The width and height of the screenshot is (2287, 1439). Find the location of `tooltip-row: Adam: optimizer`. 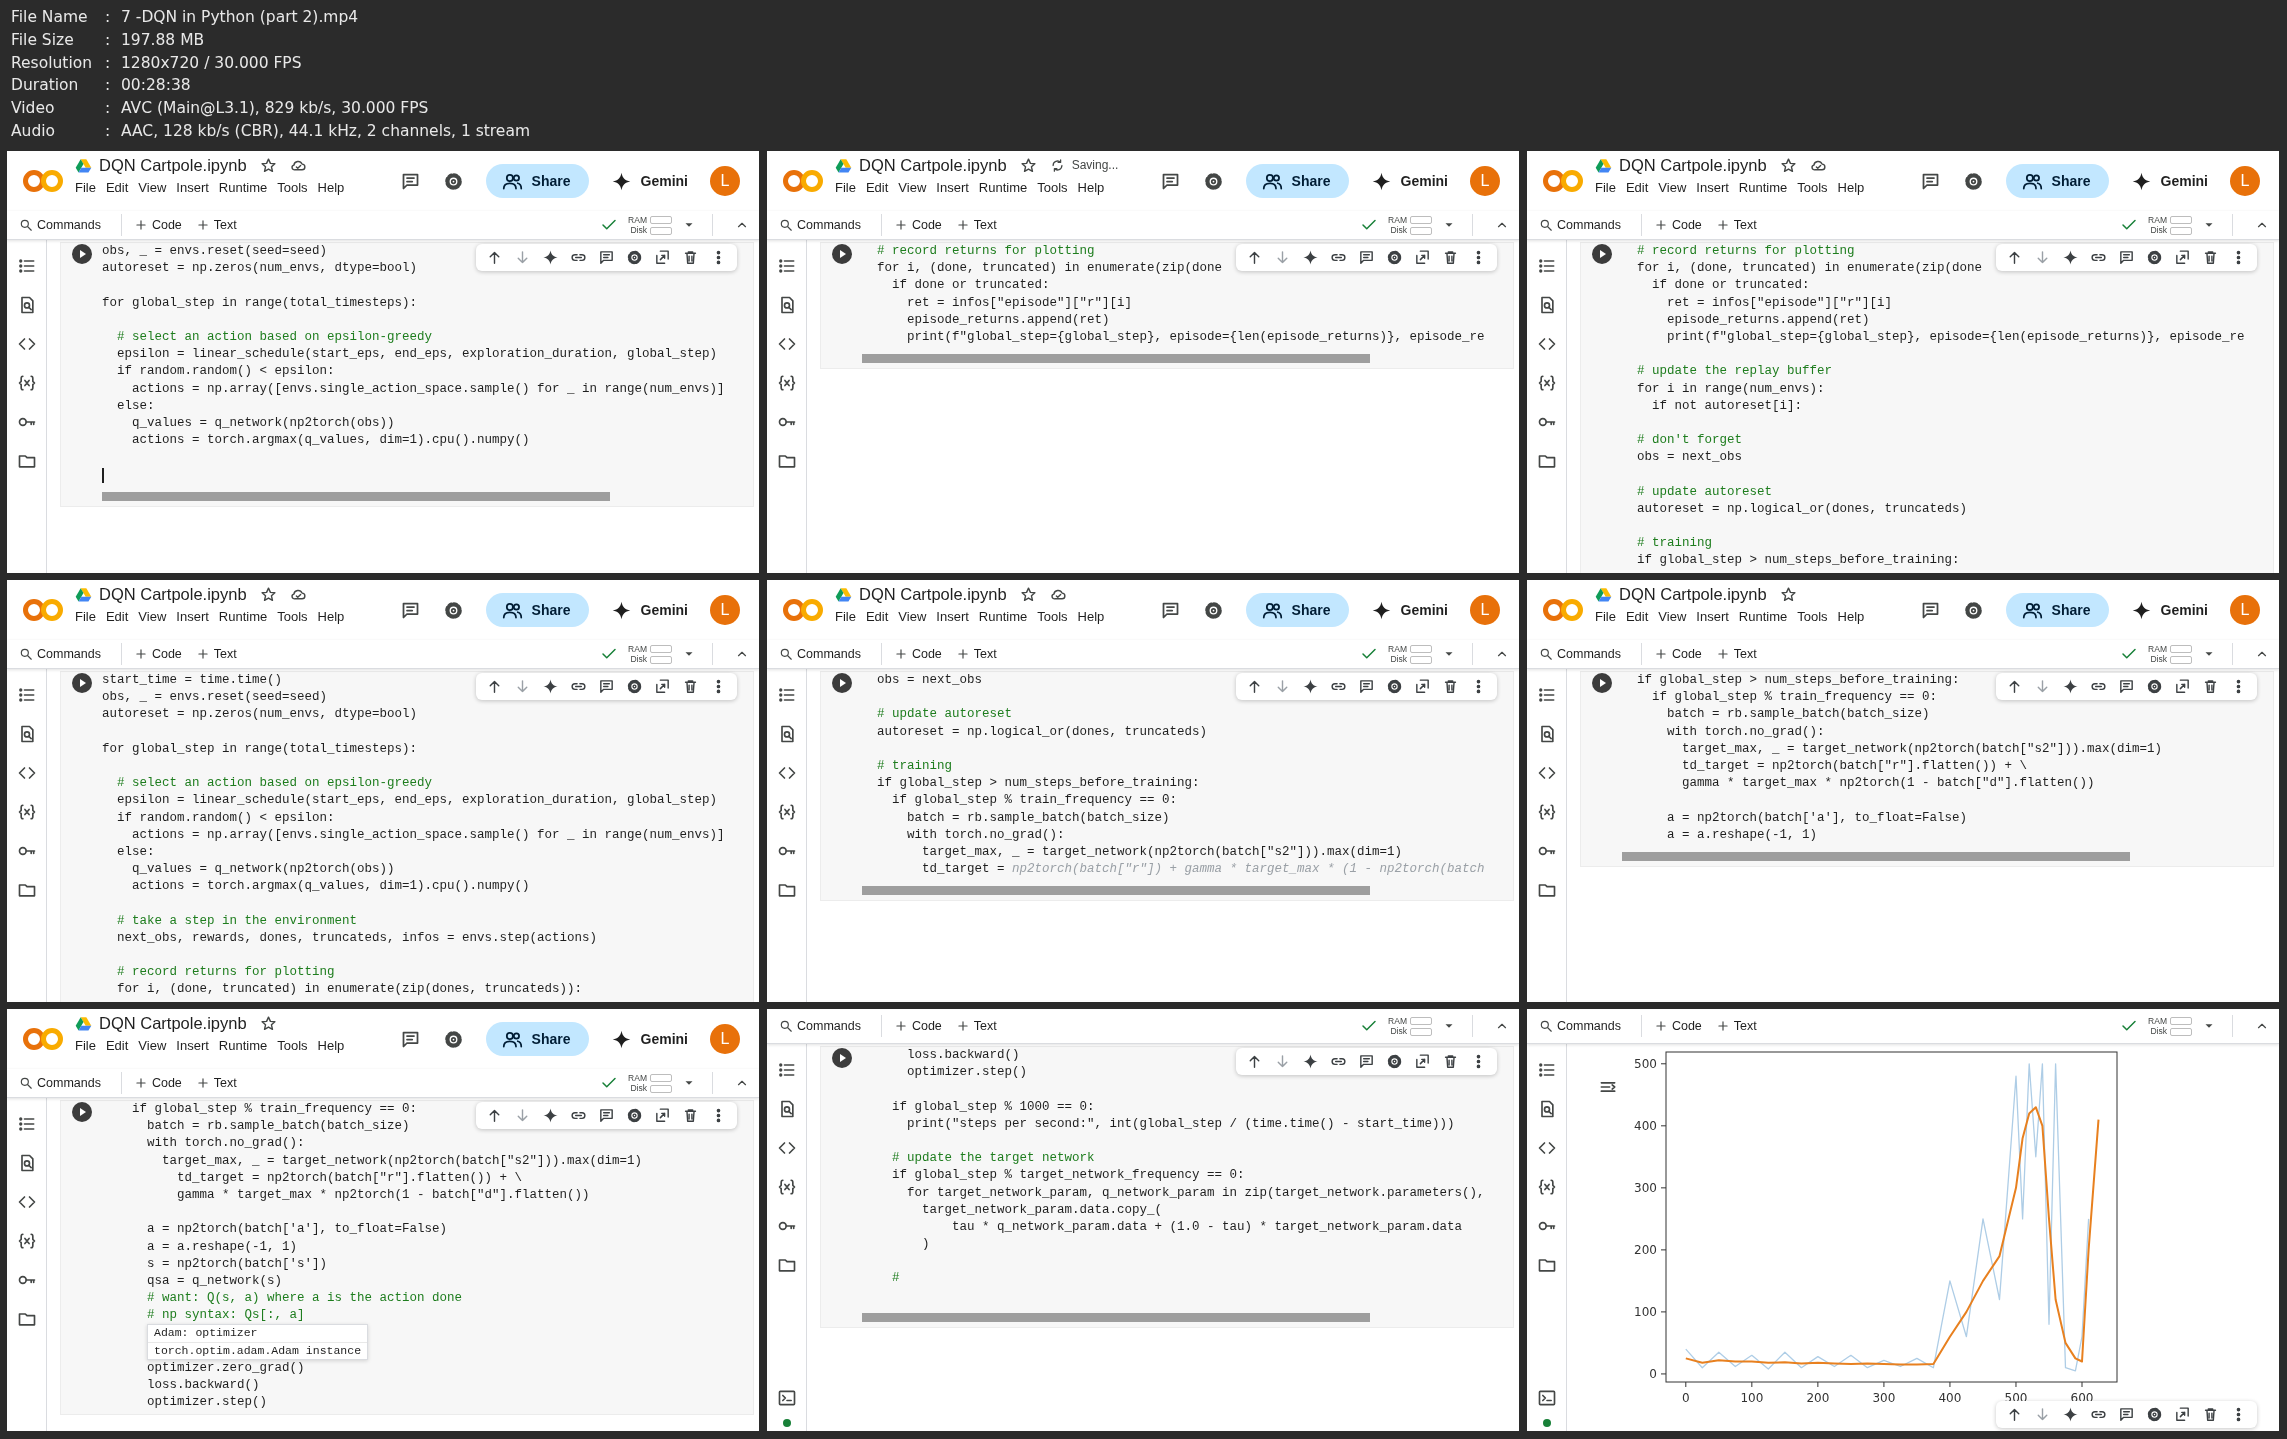

tooltip-row: Adam: optimizer is located at coordinates (258, 1333).